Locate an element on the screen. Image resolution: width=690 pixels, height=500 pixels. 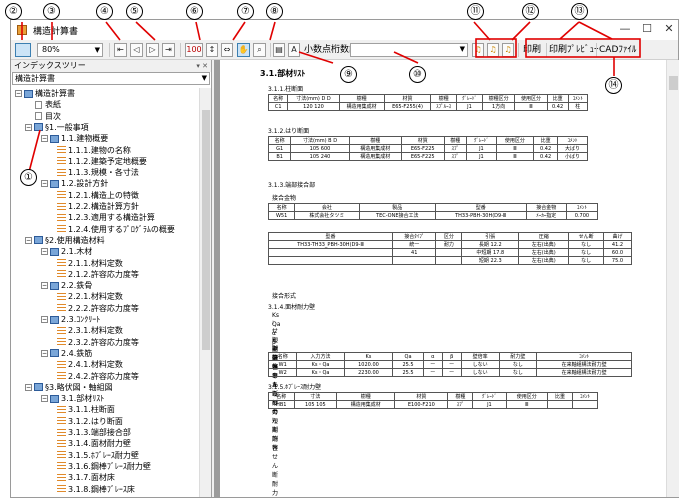
tree-item: 2.2.1.材料定数 is located at coordinates (90, 296).